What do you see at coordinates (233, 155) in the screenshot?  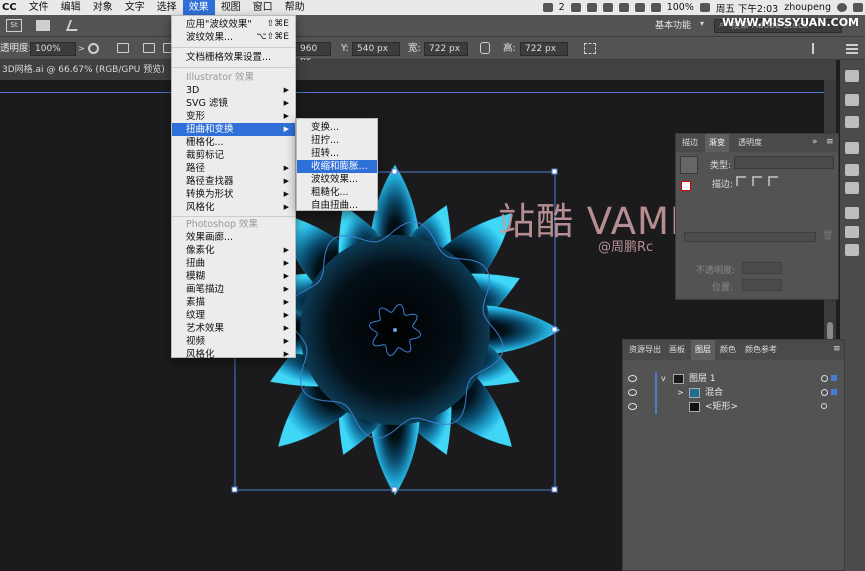 I see `menu-item: 裁剪标记` at bounding box center [233, 155].